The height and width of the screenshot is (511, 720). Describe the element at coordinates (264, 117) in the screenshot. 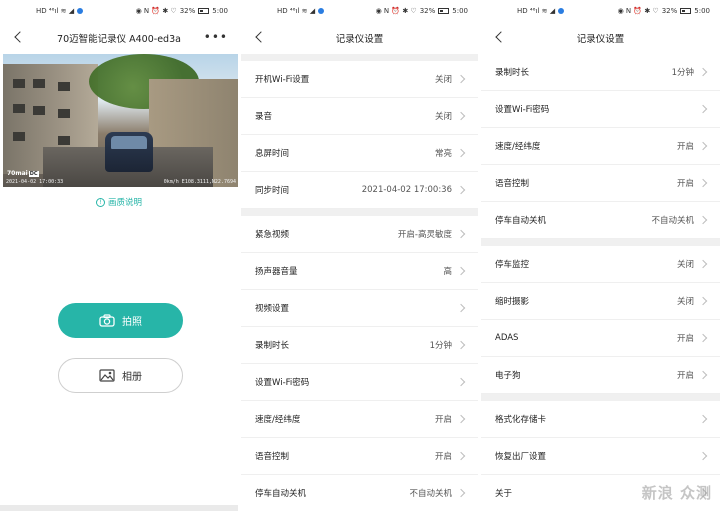

I see `setting-label: 录音` at that location.